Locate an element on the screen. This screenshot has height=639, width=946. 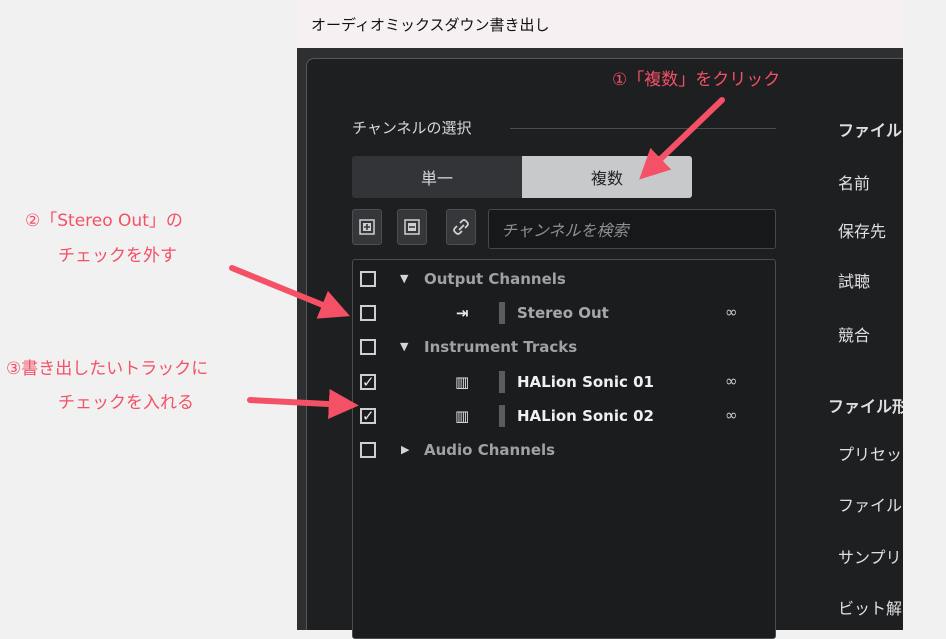
arrow-step3 is located at coordinates (303, 404).